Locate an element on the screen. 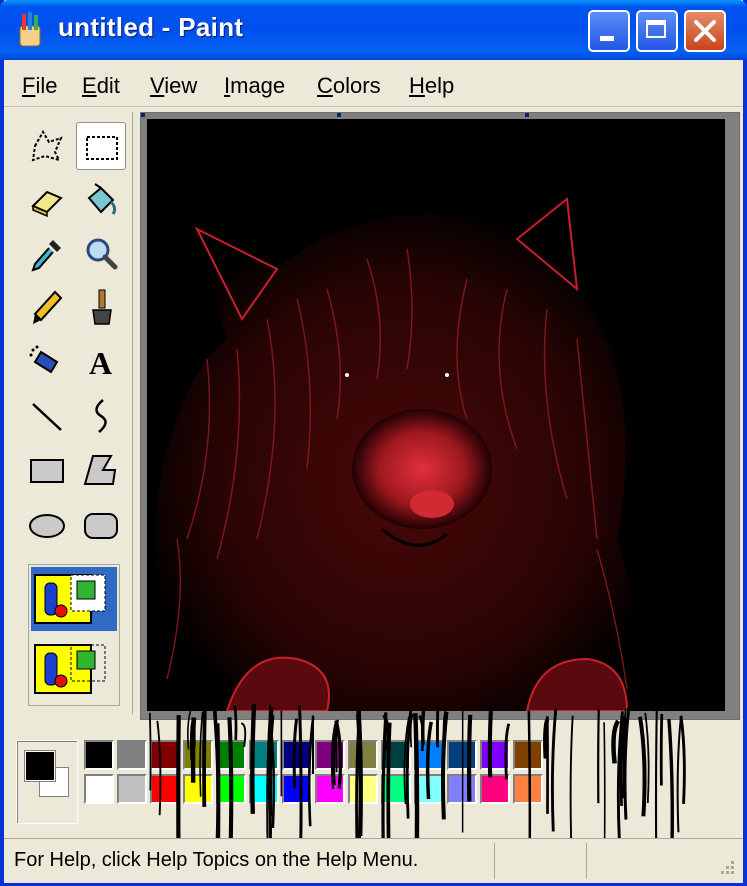  transparent-selection-icon is located at coordinates (70, 669).